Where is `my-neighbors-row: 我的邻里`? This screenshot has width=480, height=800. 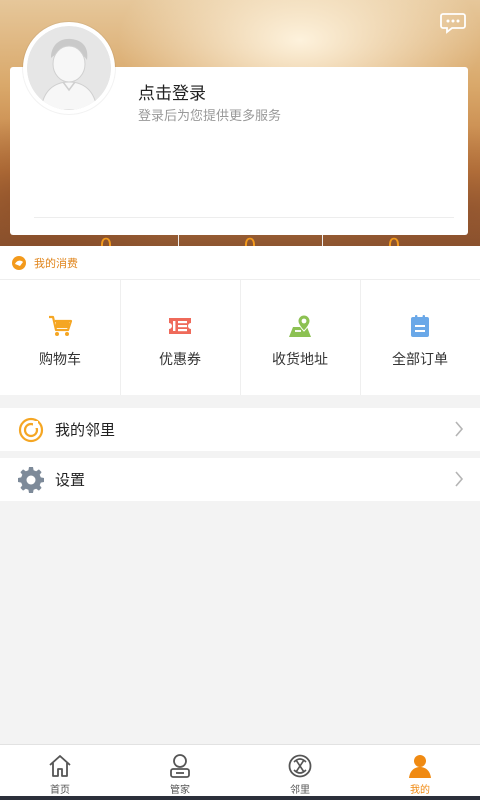
my-neighbors-row: 我的邻里 is located at coordinates (240, 429).